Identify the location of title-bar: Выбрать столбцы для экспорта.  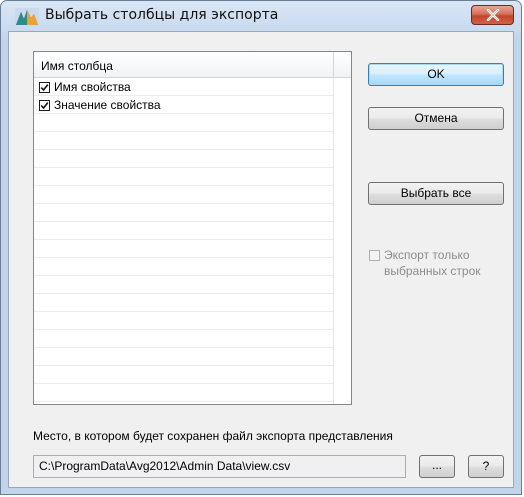
(261, 16).